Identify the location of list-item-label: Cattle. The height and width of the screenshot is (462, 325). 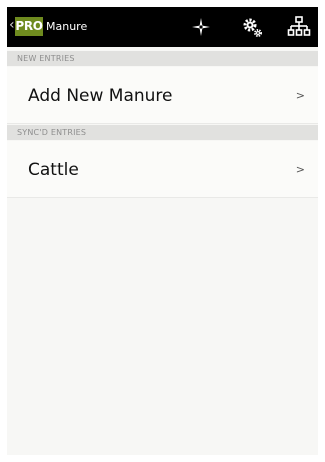
(53, 170).